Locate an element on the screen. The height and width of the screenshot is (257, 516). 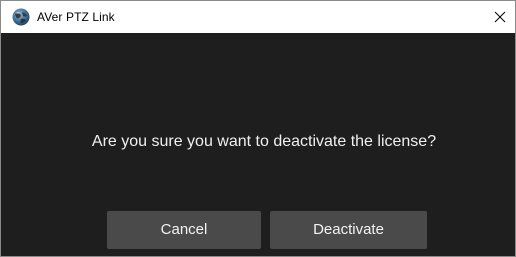
close-icon is located at coordinates (500, 17).